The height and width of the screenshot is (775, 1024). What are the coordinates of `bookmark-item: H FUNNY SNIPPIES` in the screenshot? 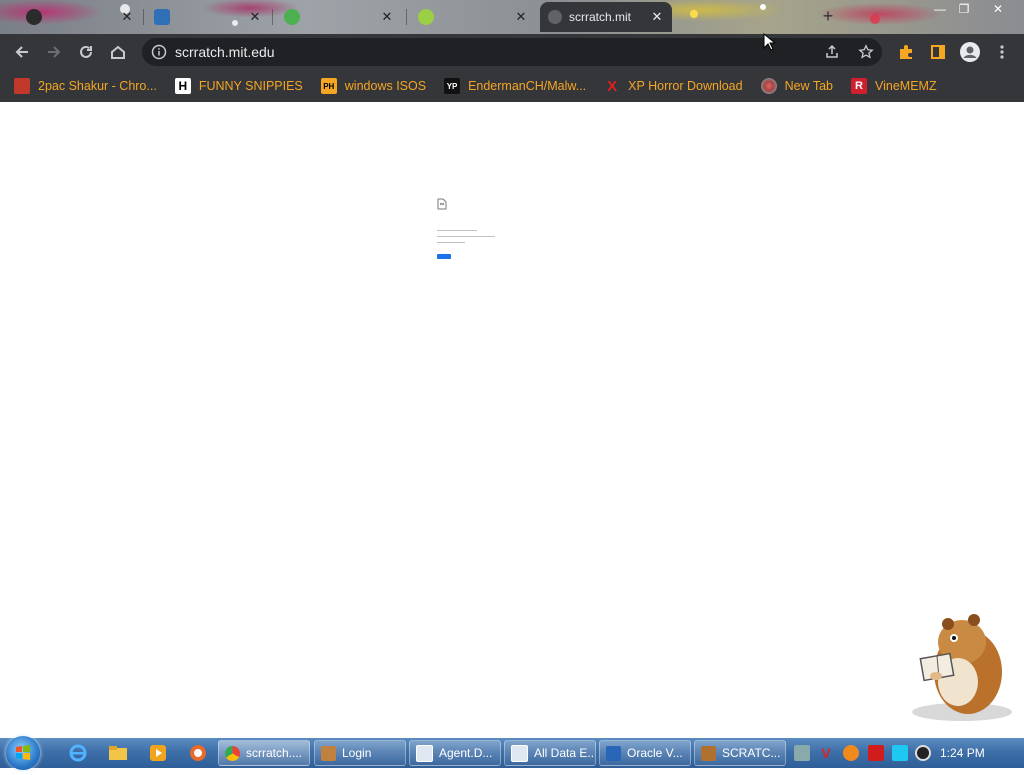 It's located at (239, 86).